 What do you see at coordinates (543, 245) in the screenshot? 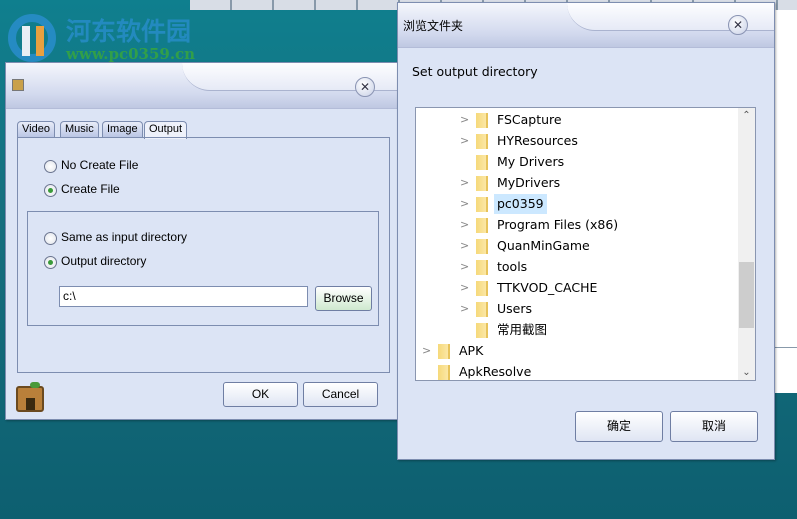
I see `tree-item-label: QuanMinGame` at bounding box center [543, 245].